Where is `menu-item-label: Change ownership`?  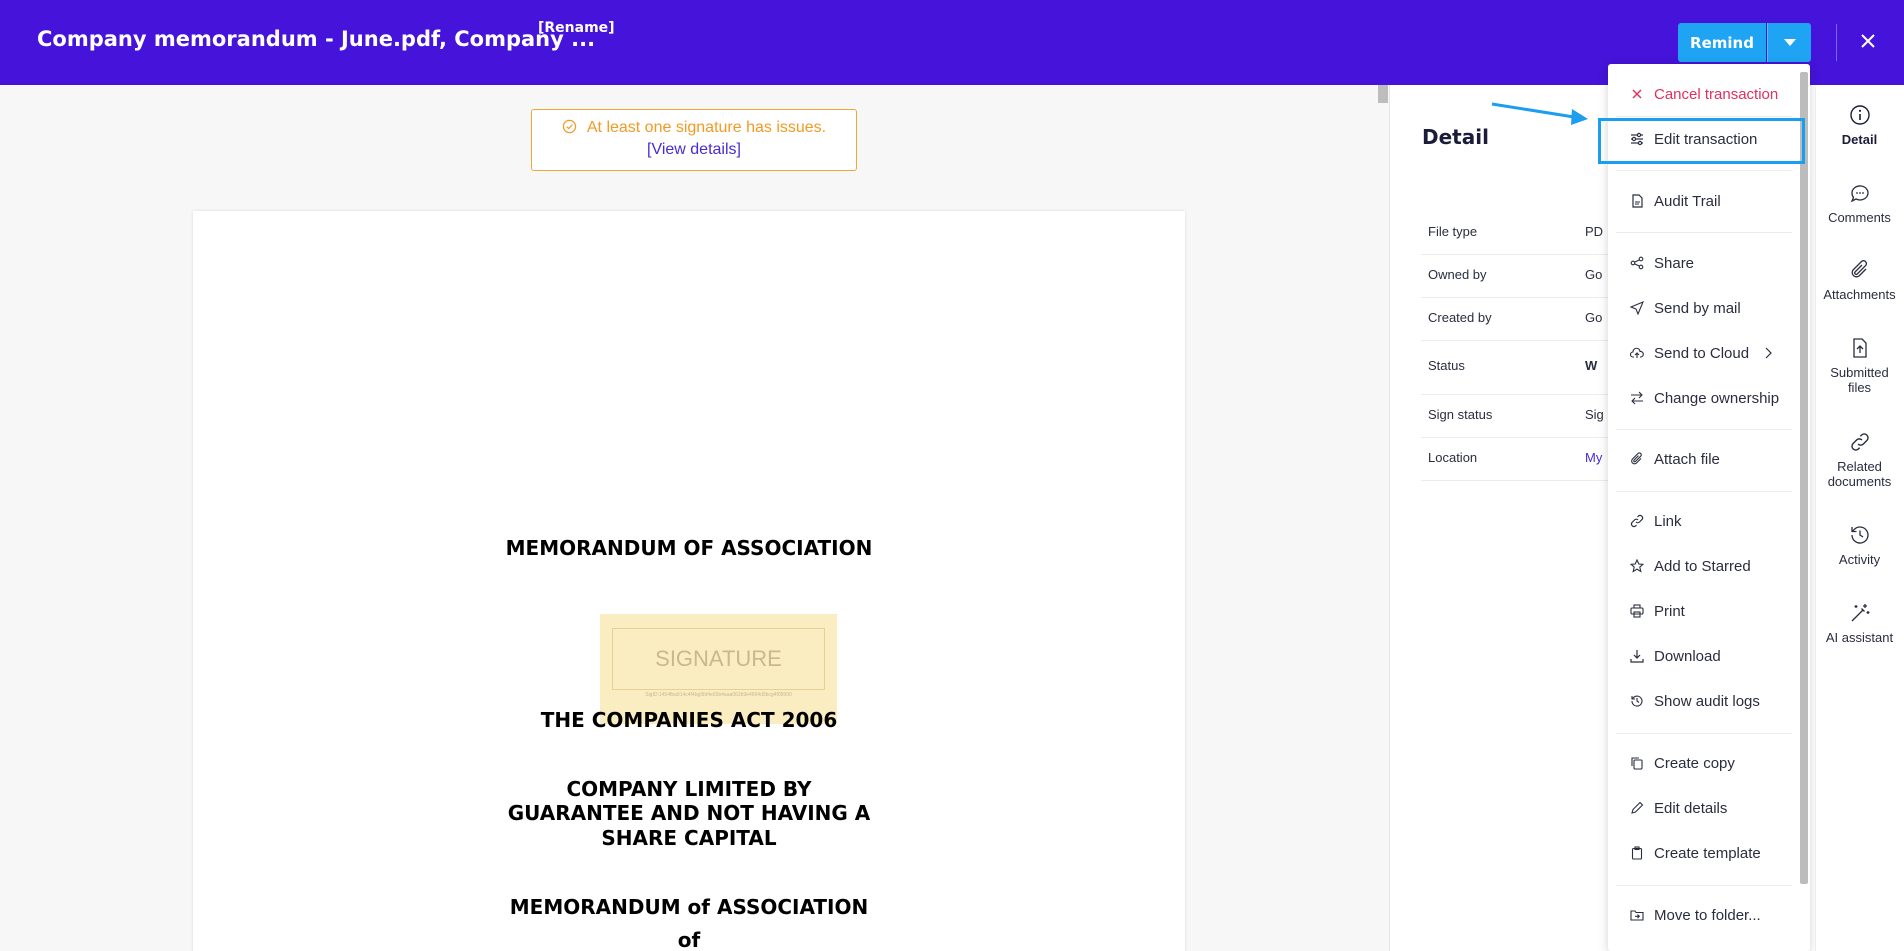 menu-item-label: Change ownership is located at coordinates (1717, 398).